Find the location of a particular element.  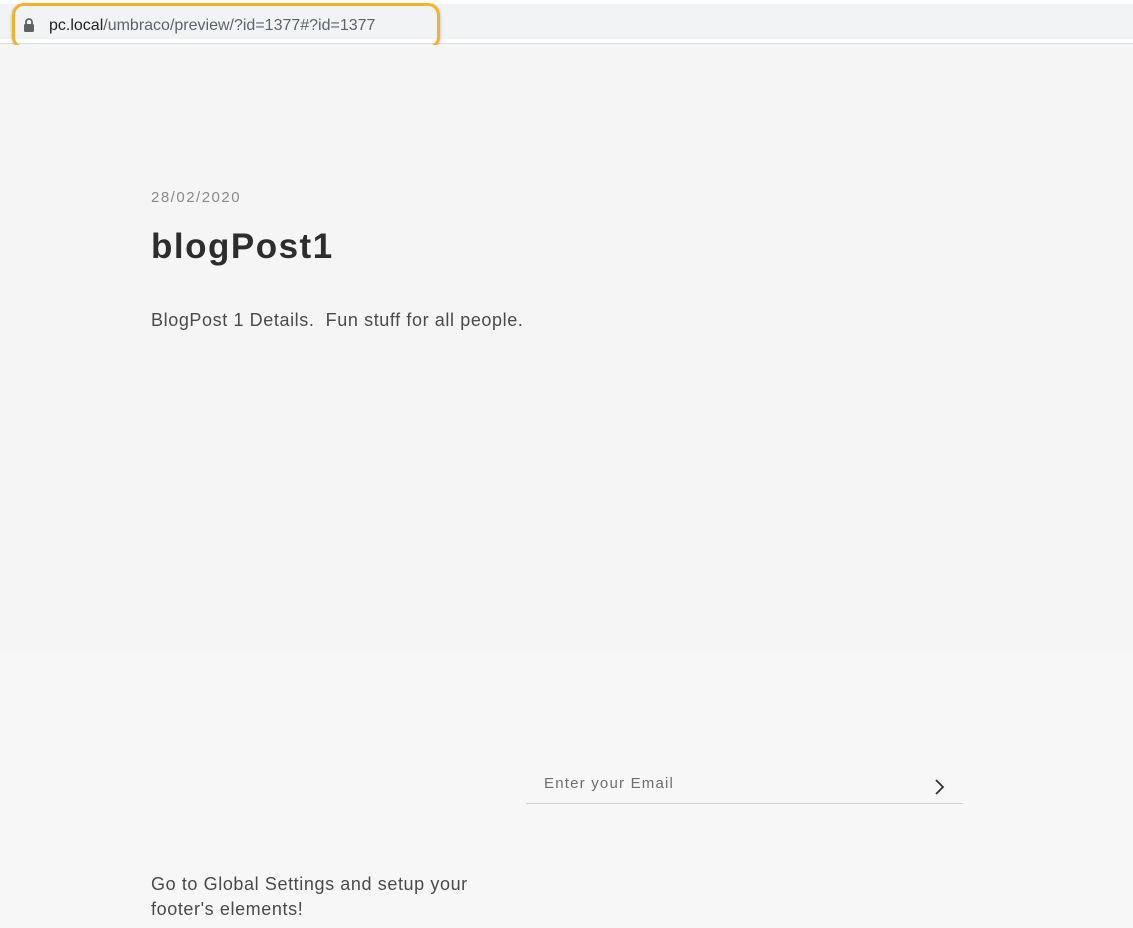

newsletter-form is located at coordinates (744, 784).